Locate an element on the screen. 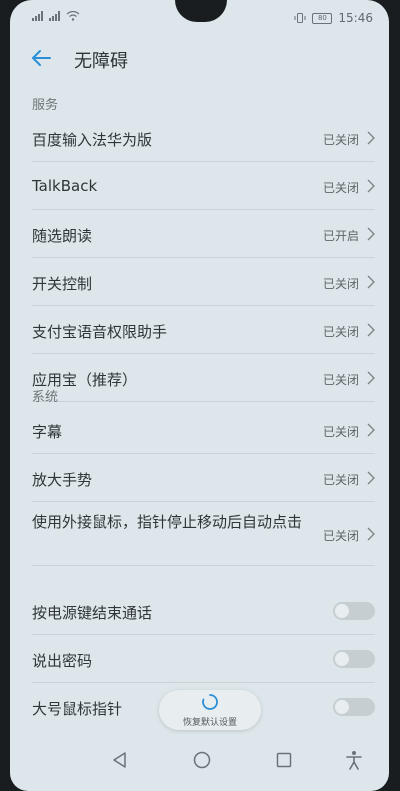 The width and height of the screenshot is (400, 791). reset-defaults-label: 恢复默认设置 is located at coordinates (209, 723).